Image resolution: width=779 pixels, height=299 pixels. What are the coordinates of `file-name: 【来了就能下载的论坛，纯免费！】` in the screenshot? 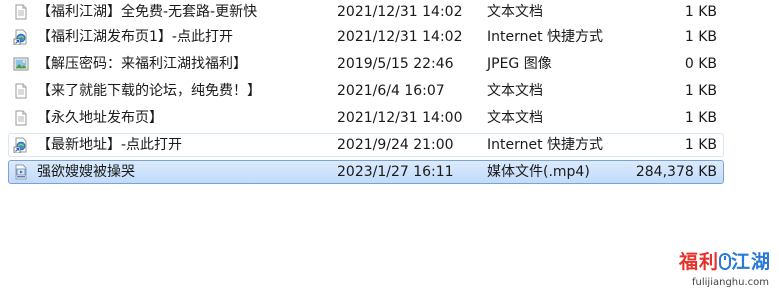 It's located at (149, 91).